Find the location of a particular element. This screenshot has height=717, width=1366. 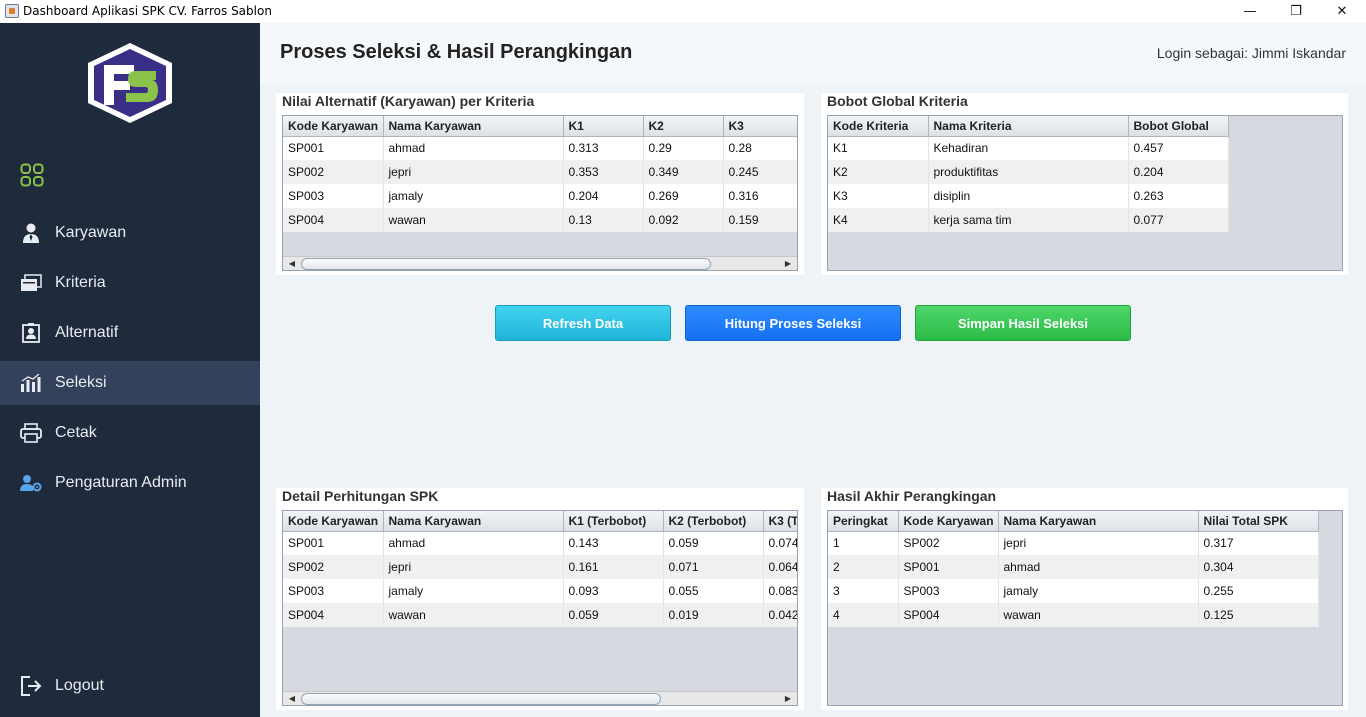

table-row: 4 SP004 wawan 0.125 is located at coordinates (1073, 615).